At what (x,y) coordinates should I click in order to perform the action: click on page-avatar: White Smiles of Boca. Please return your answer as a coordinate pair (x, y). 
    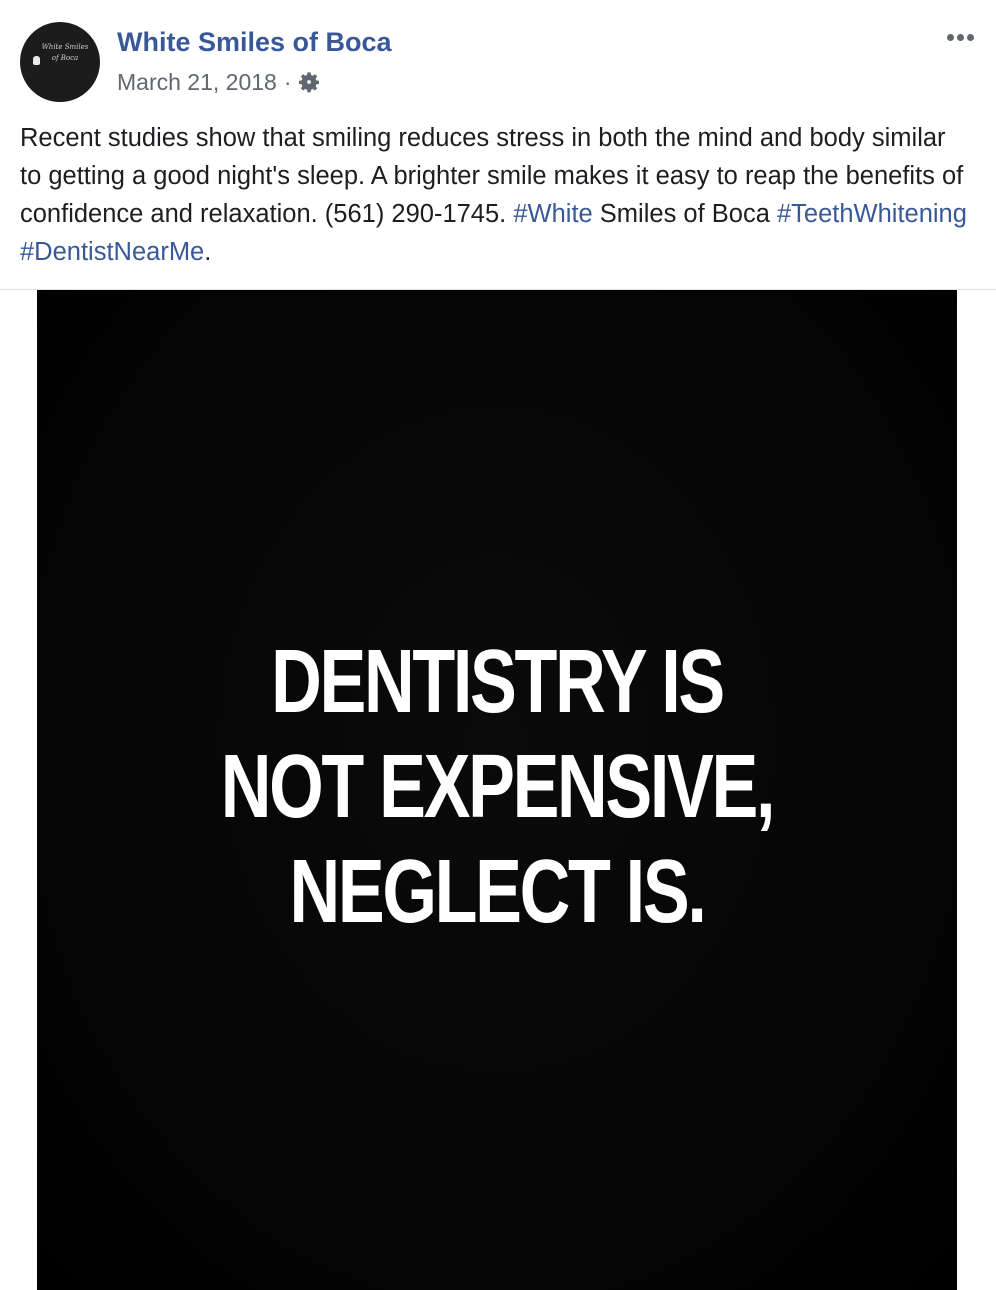
    Looking at the image, I should click on (60, 62).